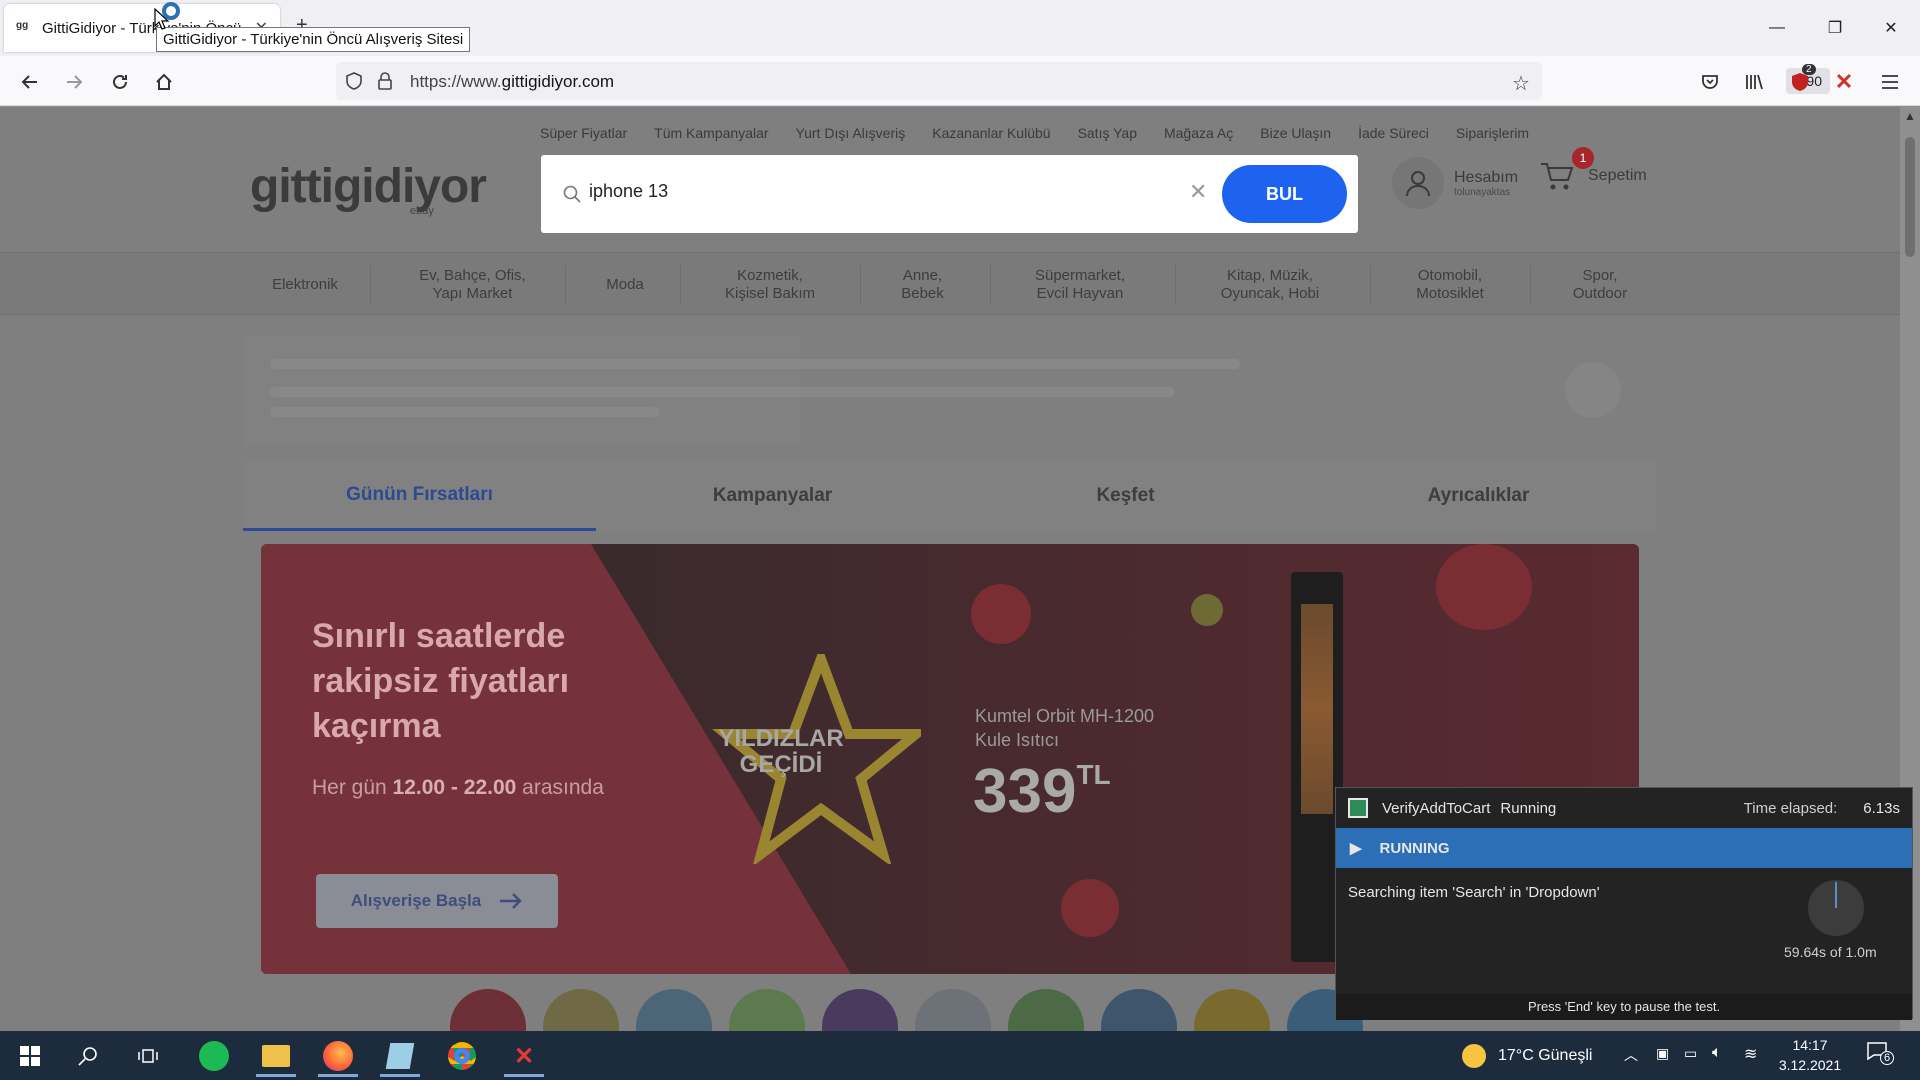  Describe the element at coordinates (1545, 1056) in the screenshot. I see `weather-text: 17°C Güneşli` at that location.